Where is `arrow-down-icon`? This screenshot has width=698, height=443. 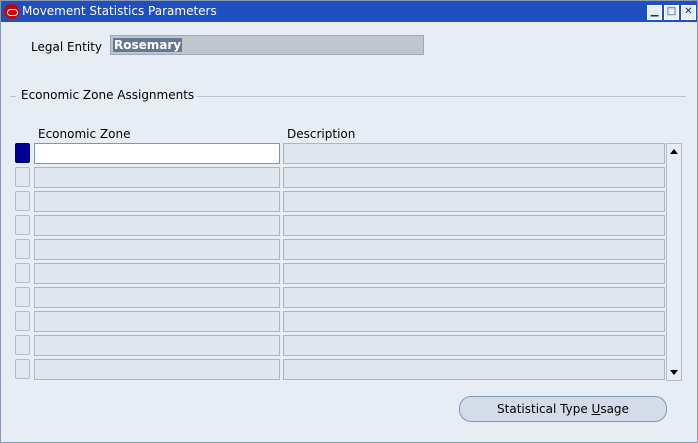 arrow-down-icon is located at coordinates (674, 372).